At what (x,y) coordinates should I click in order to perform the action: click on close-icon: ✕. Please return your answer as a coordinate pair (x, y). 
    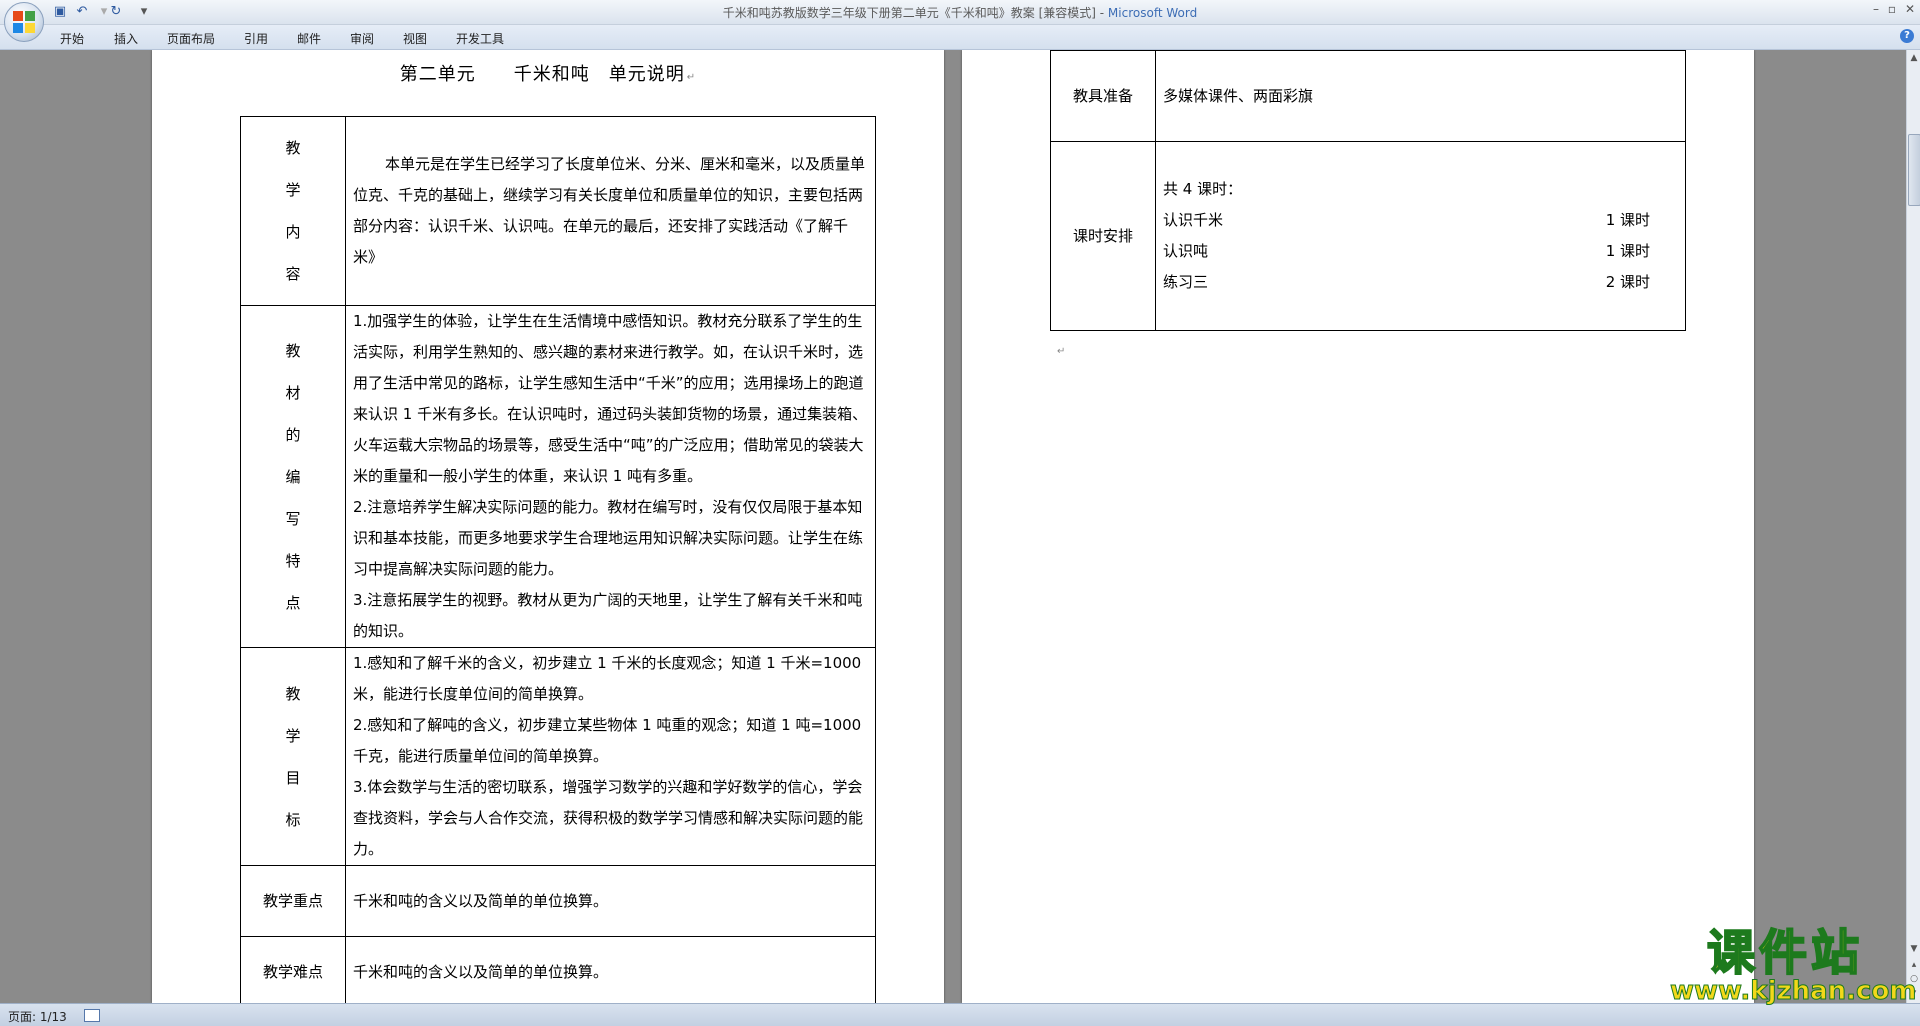
    Looking at the image, I should click on (1910, 9).